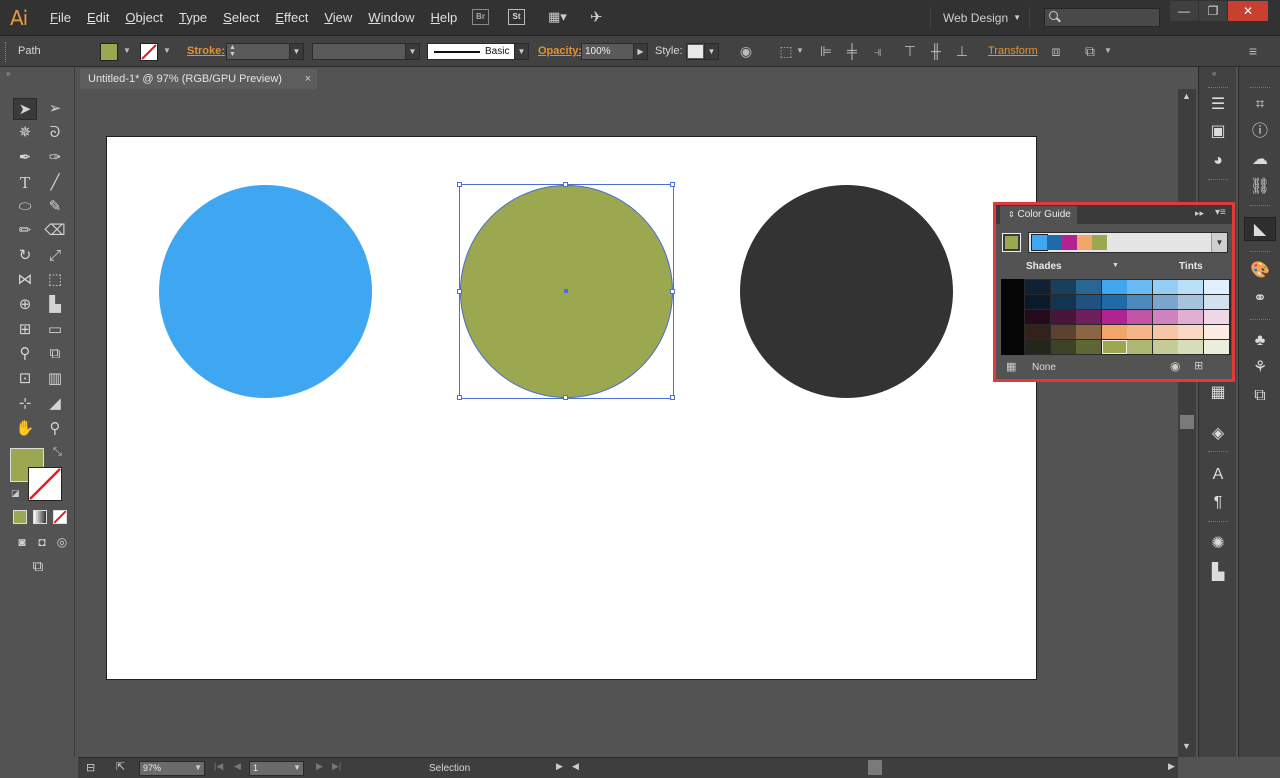 Image resolution: width=1280 pixels, height=778 pixels. I want to click on menu-view: View, so click(338, 18).